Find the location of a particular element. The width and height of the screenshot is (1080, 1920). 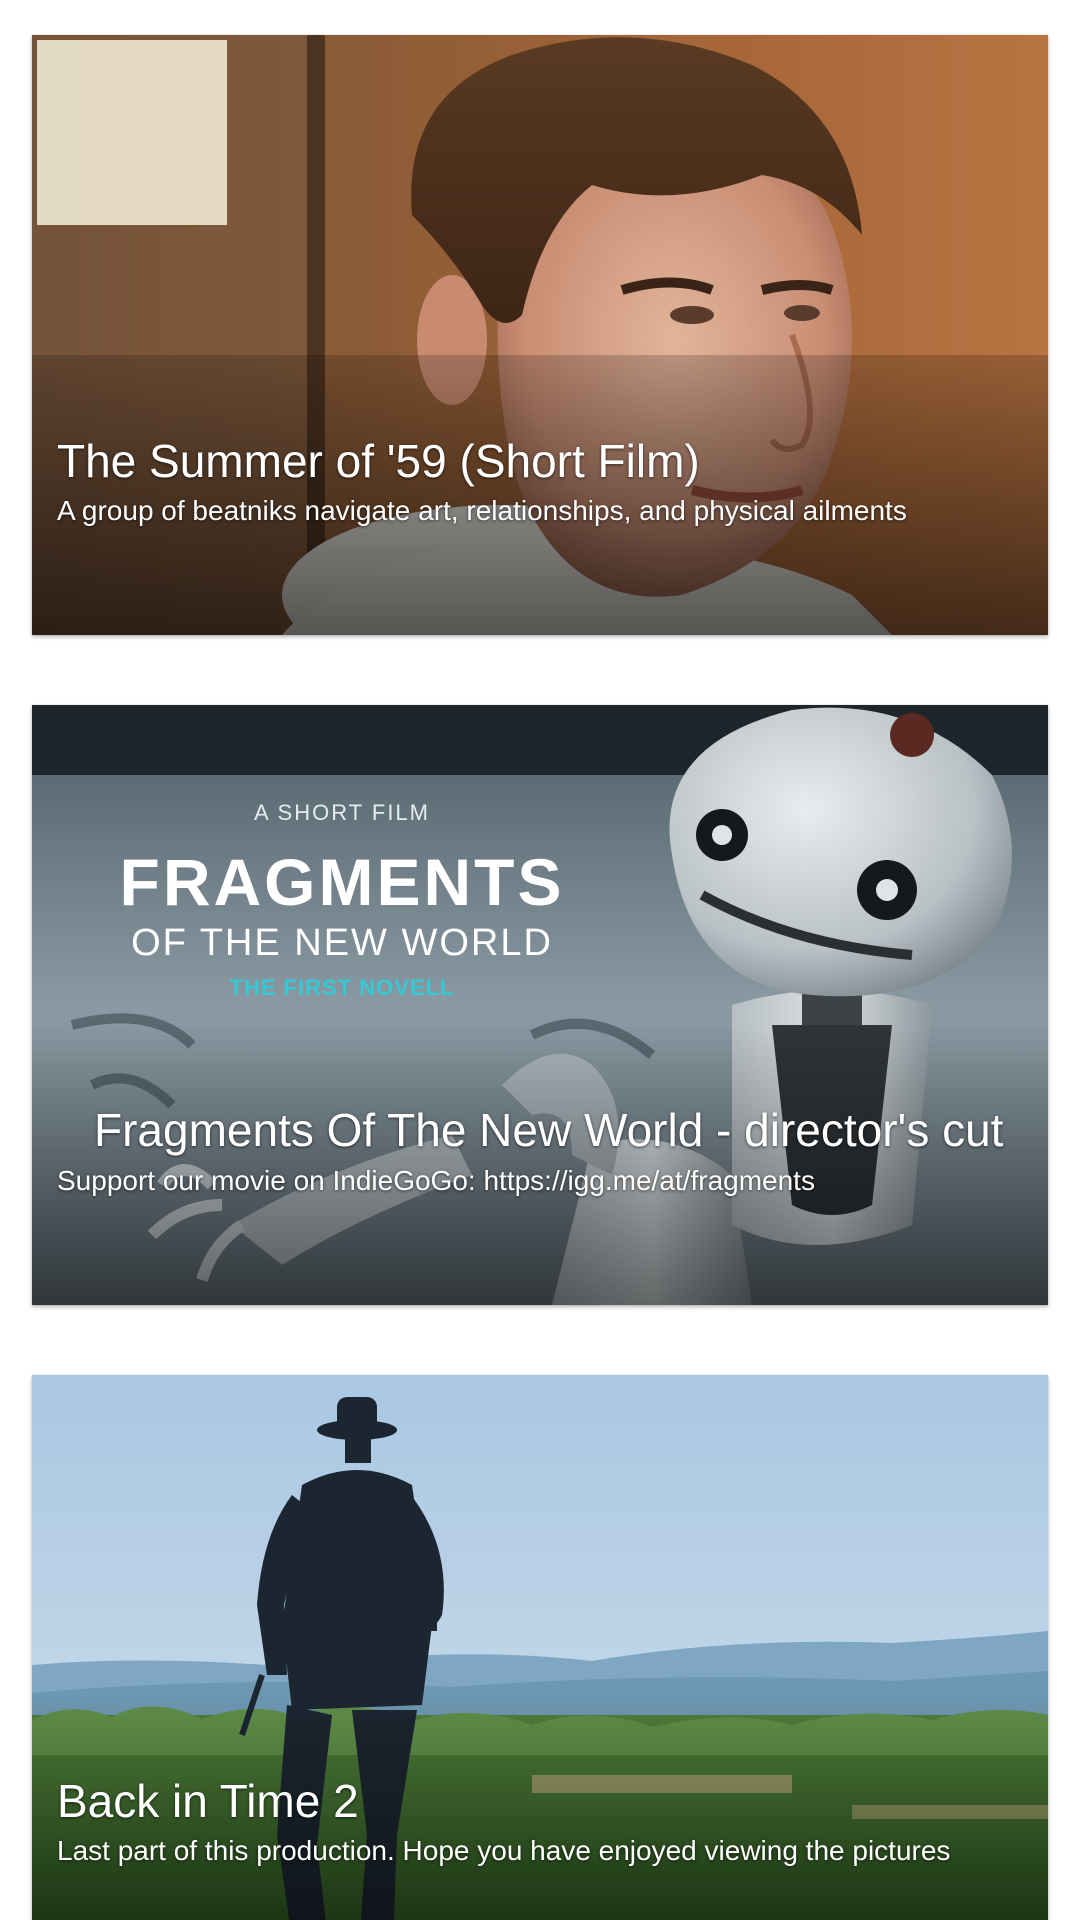

poster-subtitle: THE FIRST NOVELL is located at coordinates (342, 987).